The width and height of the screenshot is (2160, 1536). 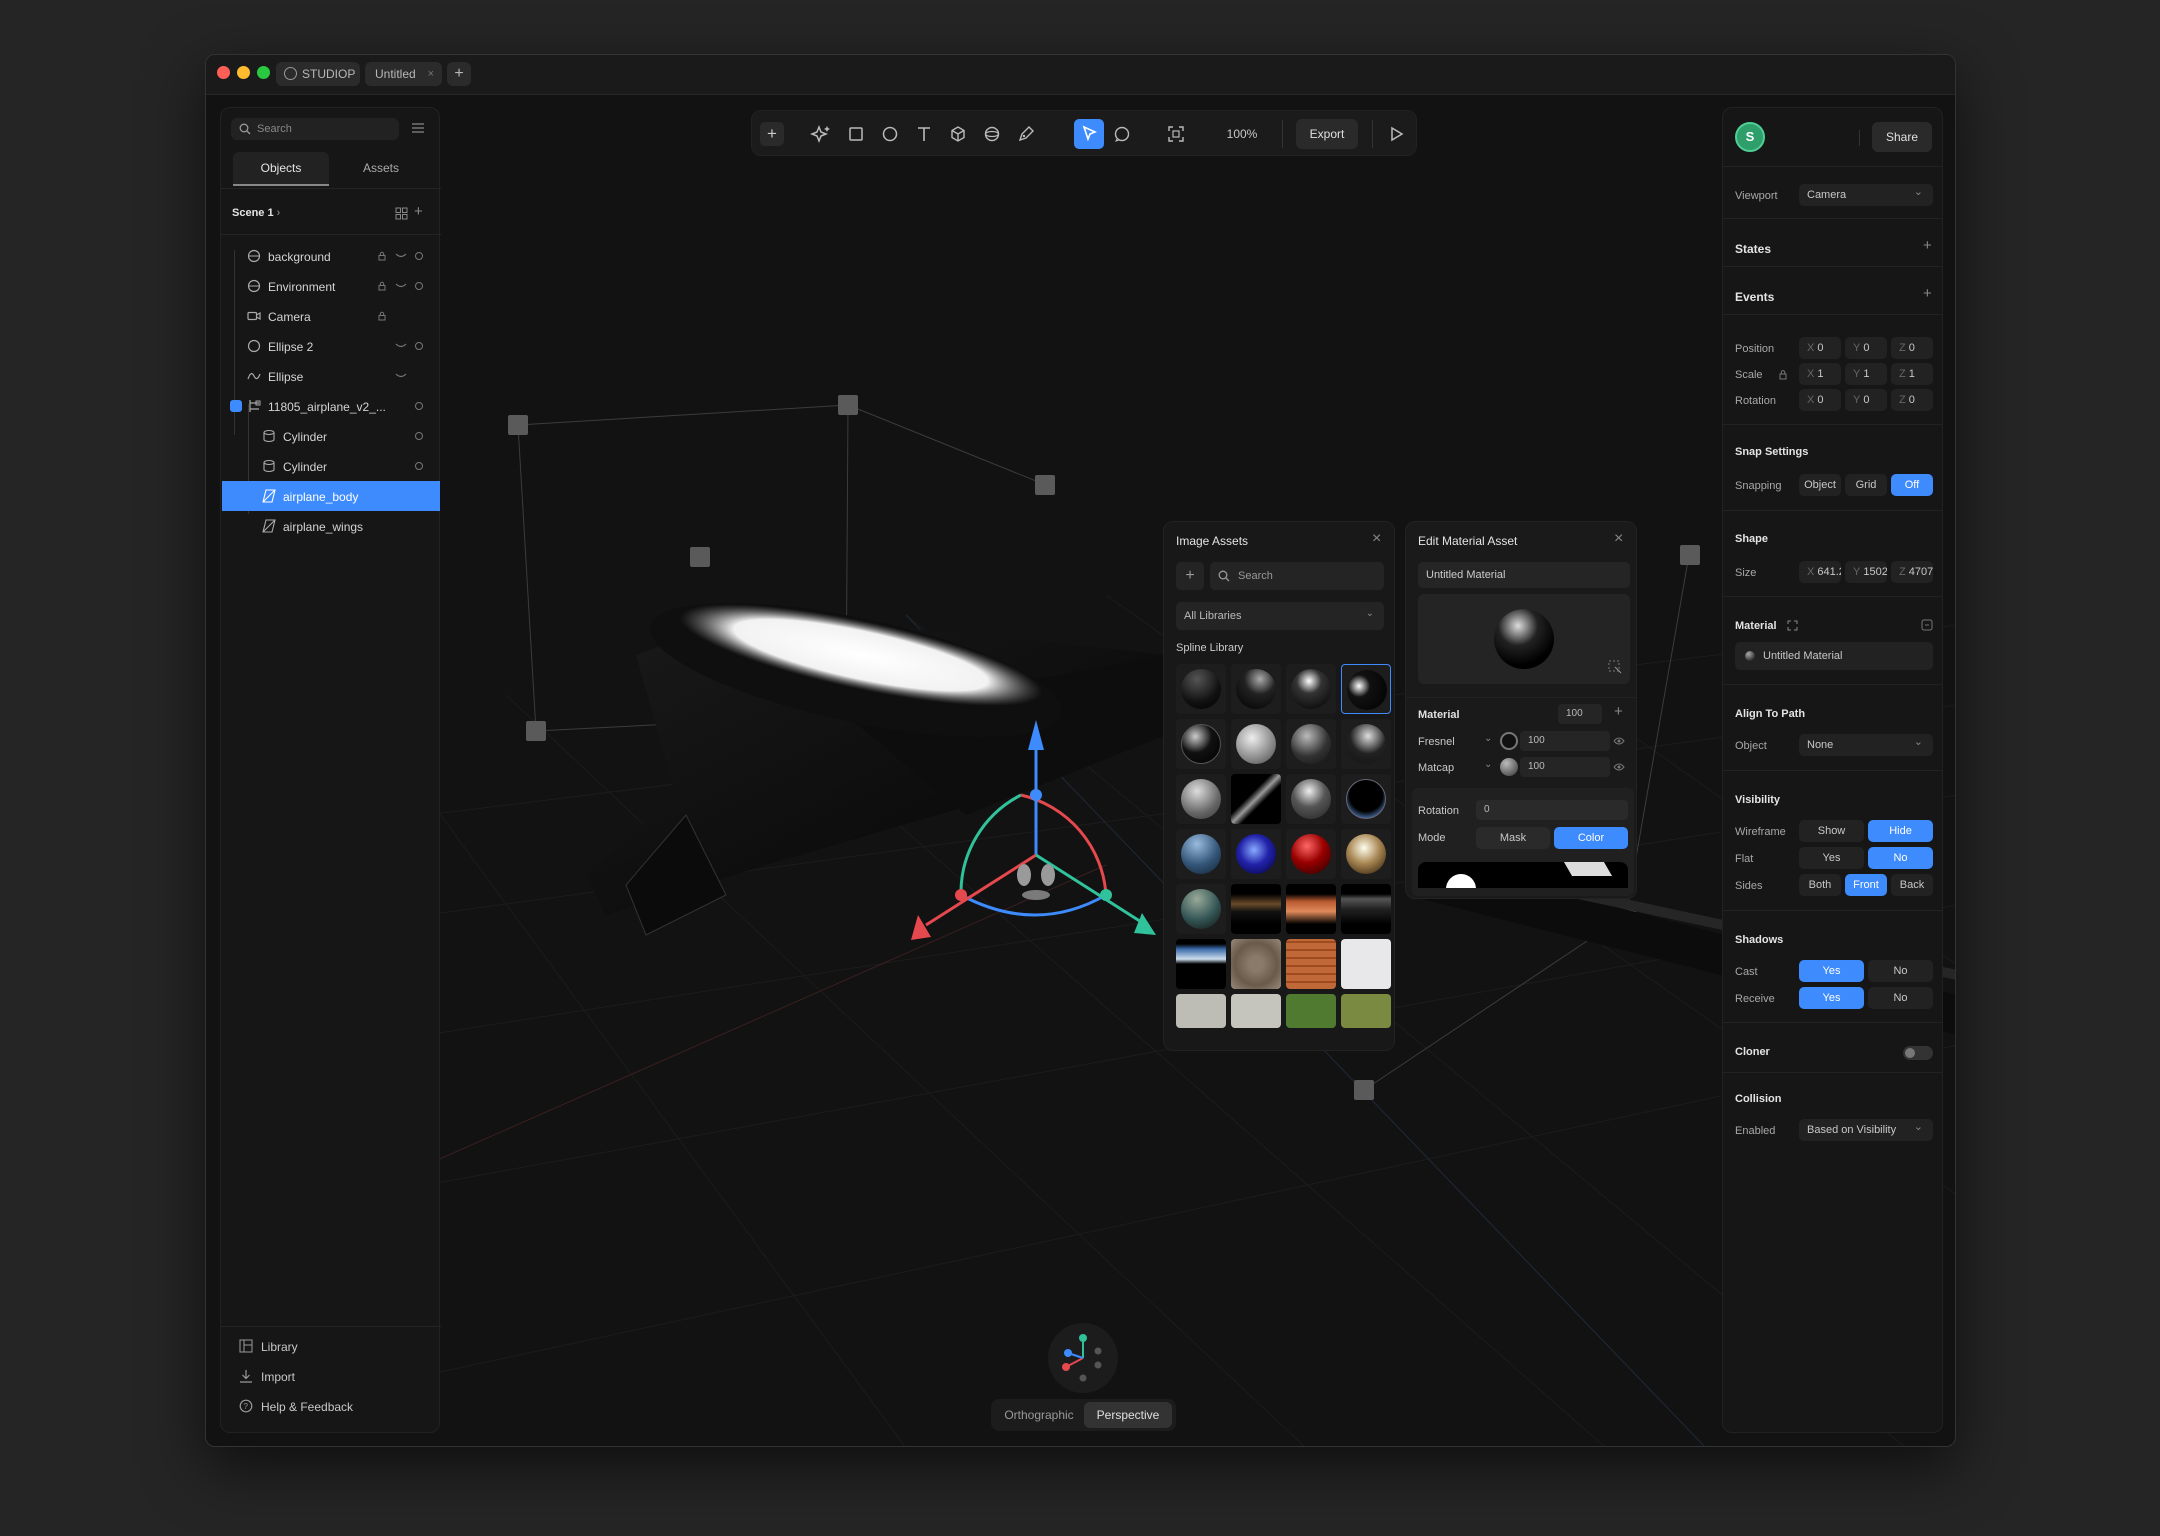 What do you see at coordinates (1866, 885) in the screenshot?
I see `sides-front-button: Front` at bounding box center [1866, 885].